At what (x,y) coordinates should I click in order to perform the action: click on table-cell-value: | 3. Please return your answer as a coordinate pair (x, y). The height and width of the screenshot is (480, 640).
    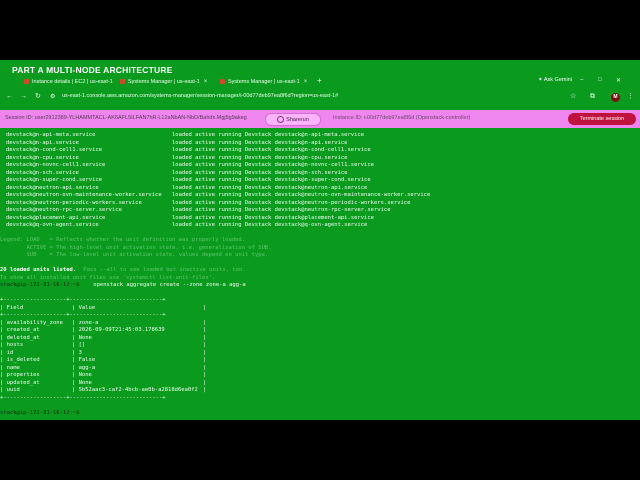
    Looking at the image, I should click on (77, 352).